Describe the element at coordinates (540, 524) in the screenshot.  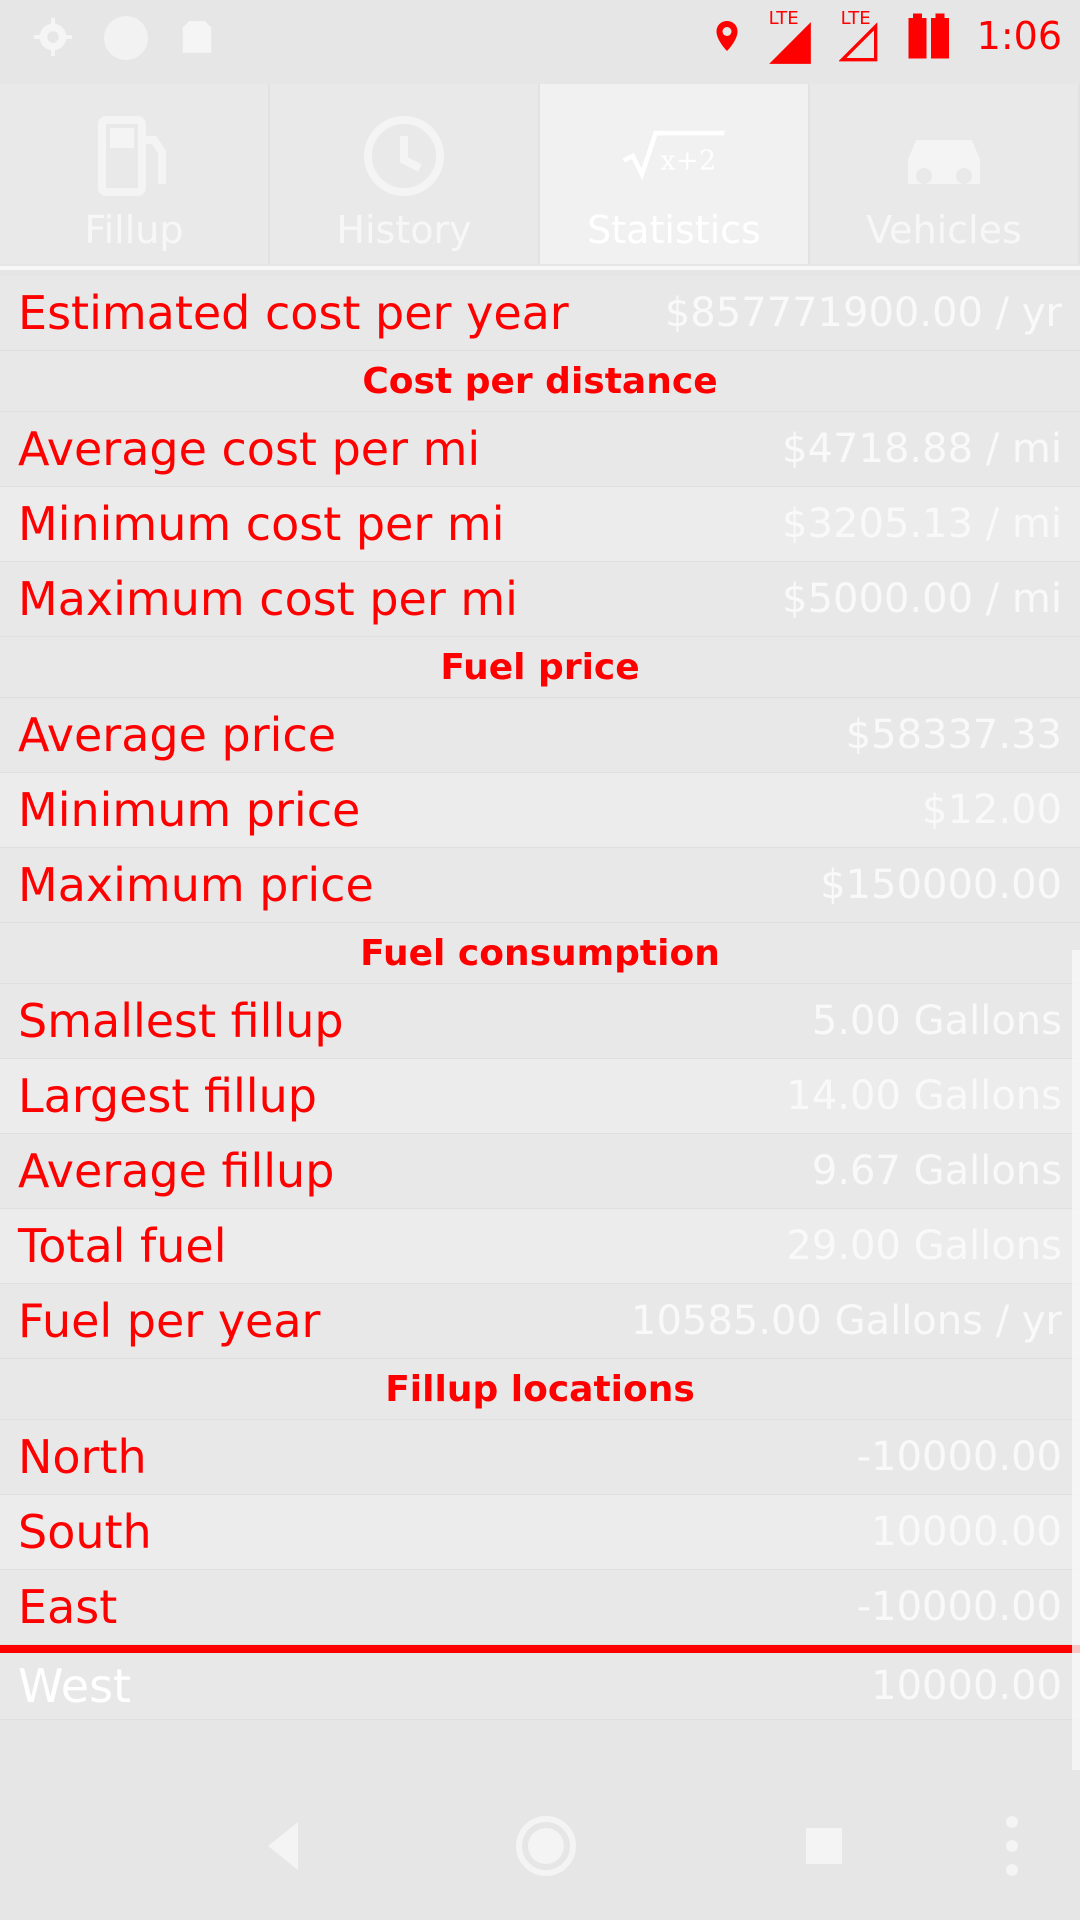
I see `row-minimum-cost: Minimum cost per mi $3205.13 / mi` at that location.